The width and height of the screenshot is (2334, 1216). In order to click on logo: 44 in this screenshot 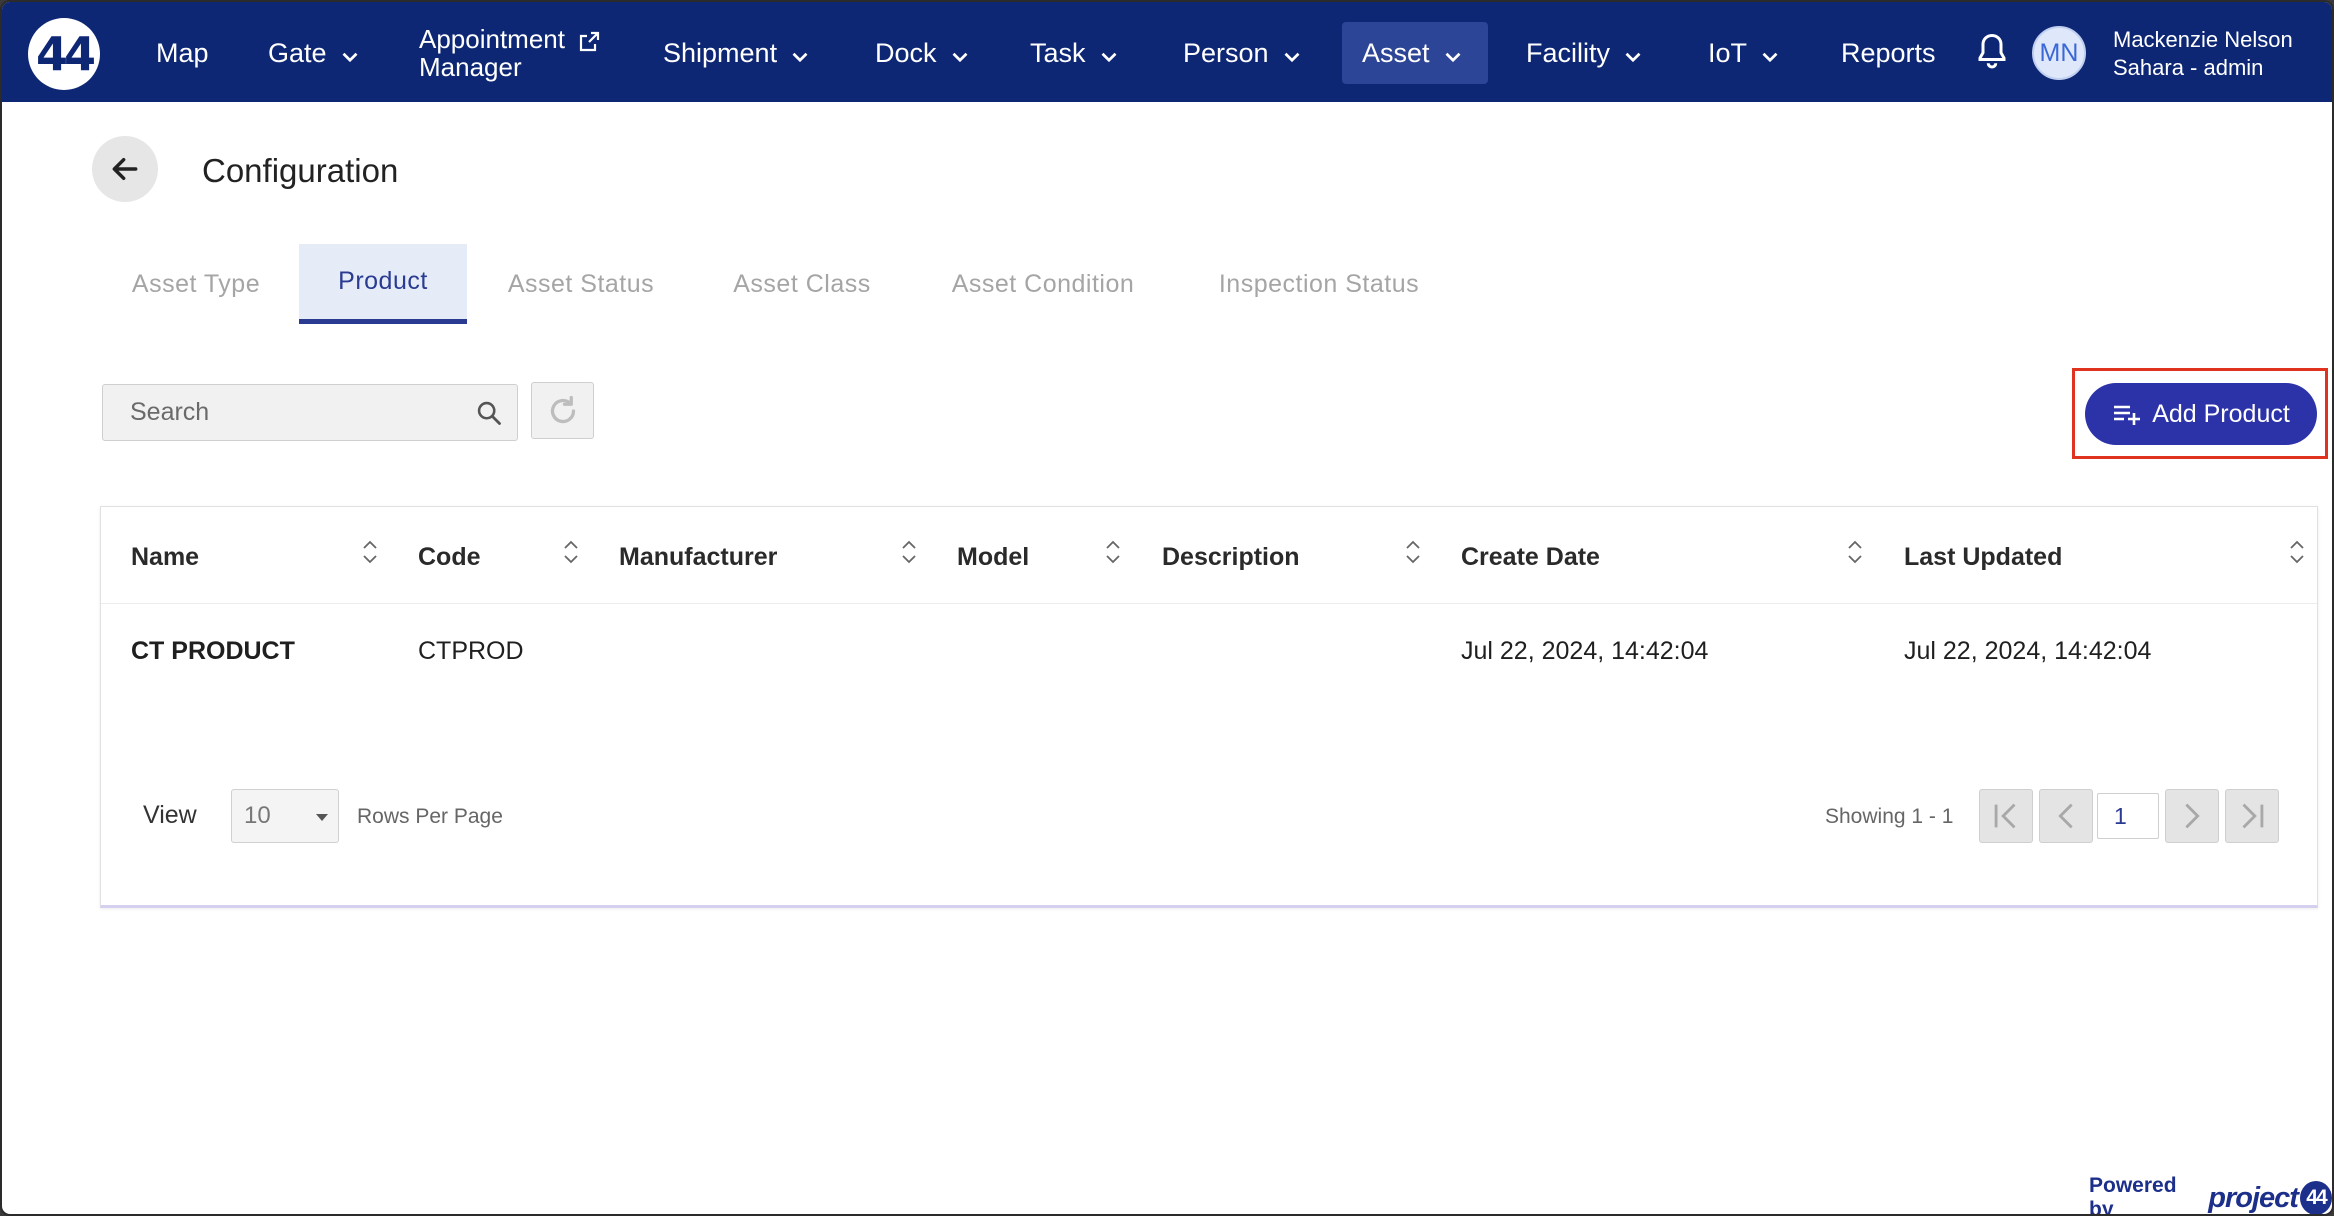, I will do `click(64, 54)`.